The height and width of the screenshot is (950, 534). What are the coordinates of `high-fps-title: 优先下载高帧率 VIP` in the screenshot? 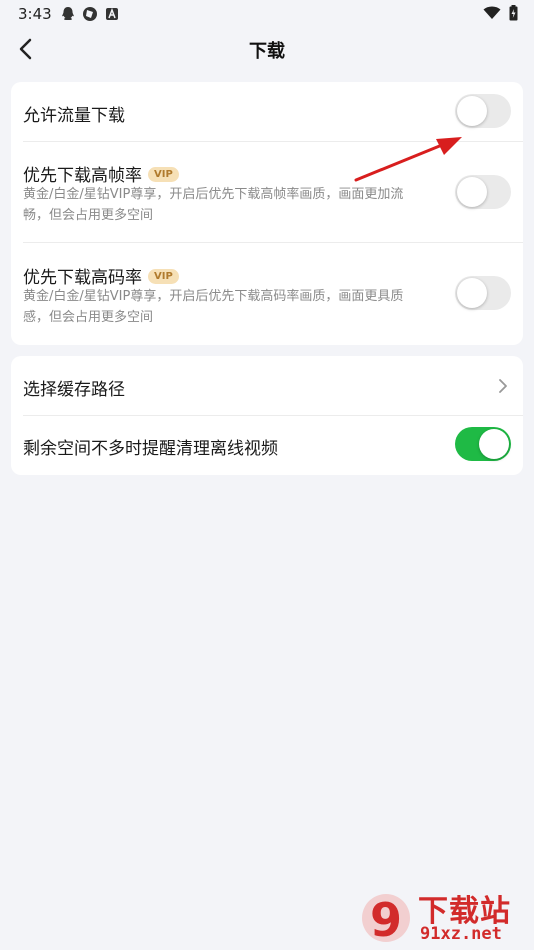 It's located at (101, 173).